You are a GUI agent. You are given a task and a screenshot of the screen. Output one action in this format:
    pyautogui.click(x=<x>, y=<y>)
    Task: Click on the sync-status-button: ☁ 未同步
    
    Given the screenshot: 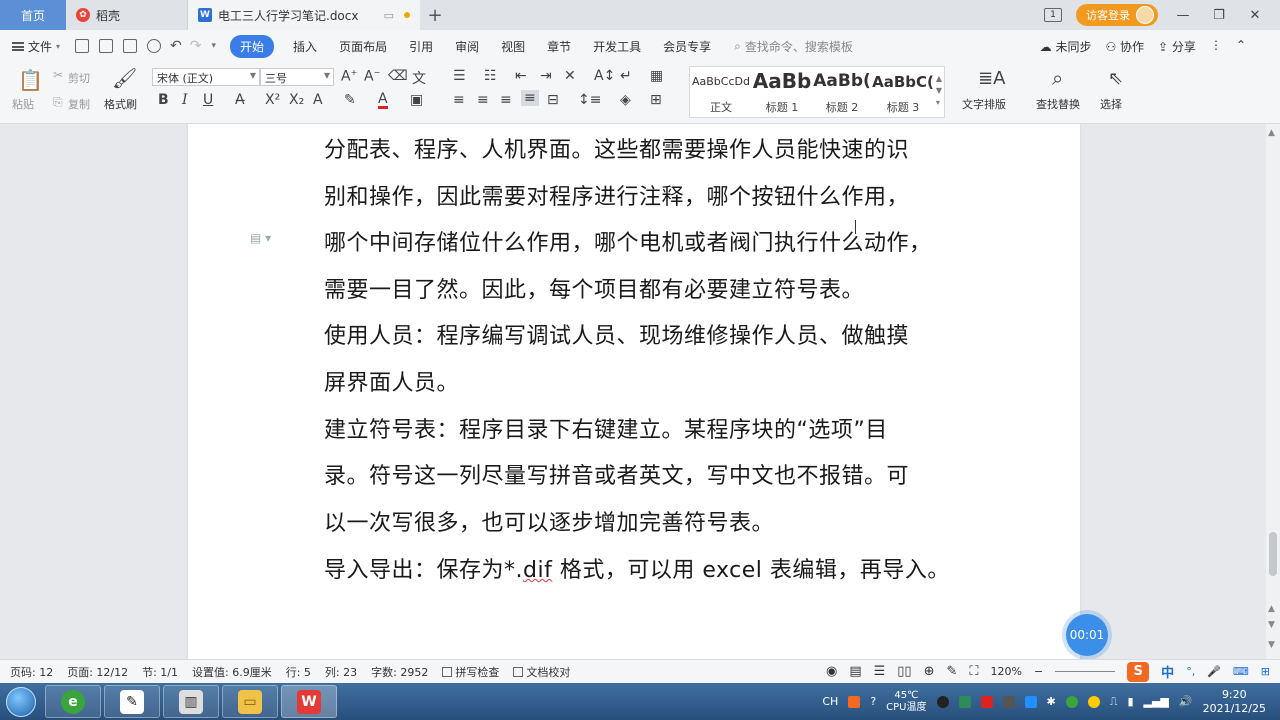 What is the action you would take?
    pyautogui.click(x=1066, y=46)
    